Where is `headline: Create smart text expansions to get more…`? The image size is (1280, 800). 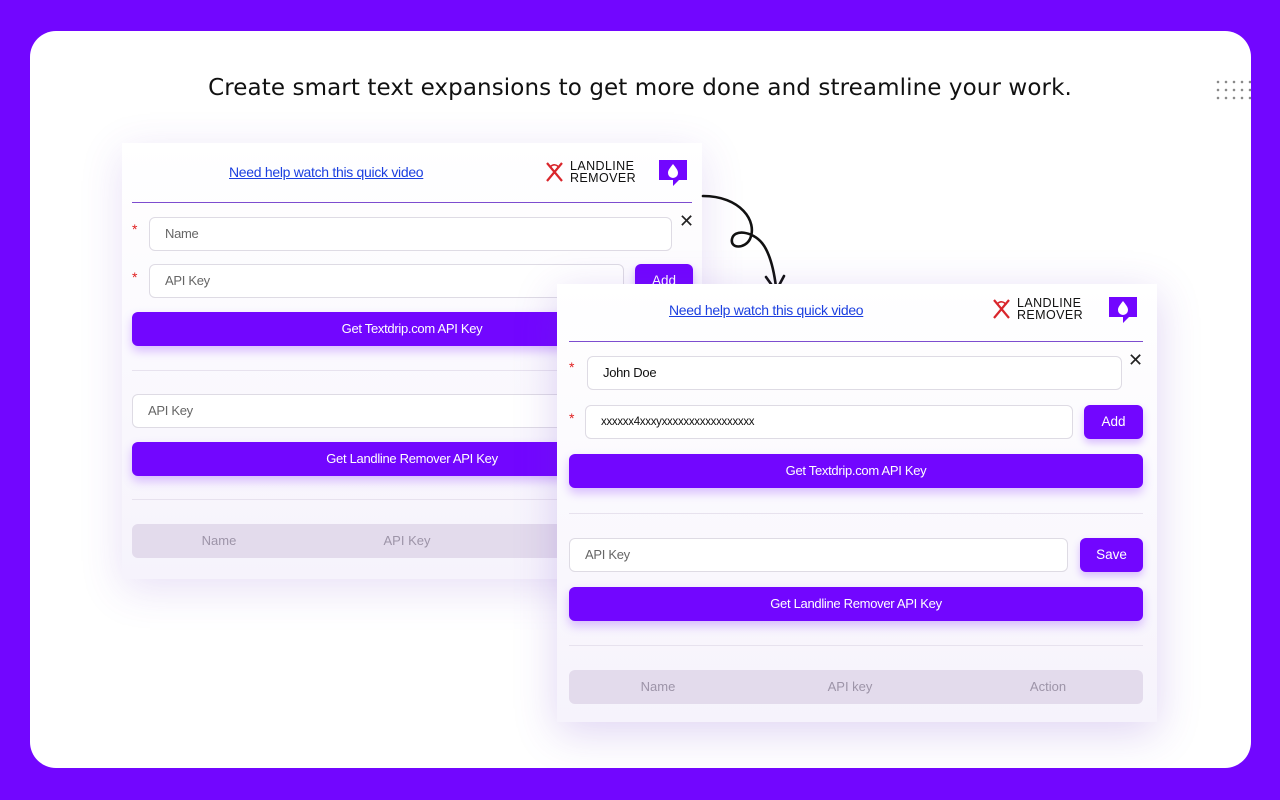
headline: Create smart text expansions to get more… is located at coordinates (640, 88).